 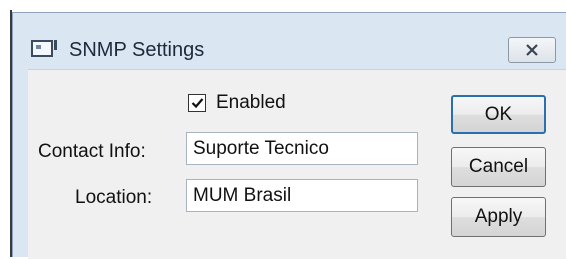 I want to click on location-field: MUM Brasil, so click(x=302, y=195).